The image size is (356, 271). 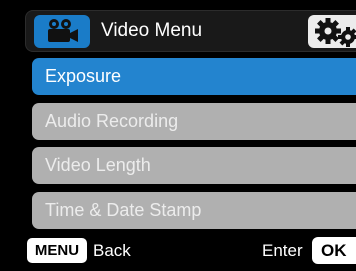 What do you see at coordinates (194, 165) in the screenshot?
I see `menu-item-video-length: Video Length` at bounding box center [194, 165].